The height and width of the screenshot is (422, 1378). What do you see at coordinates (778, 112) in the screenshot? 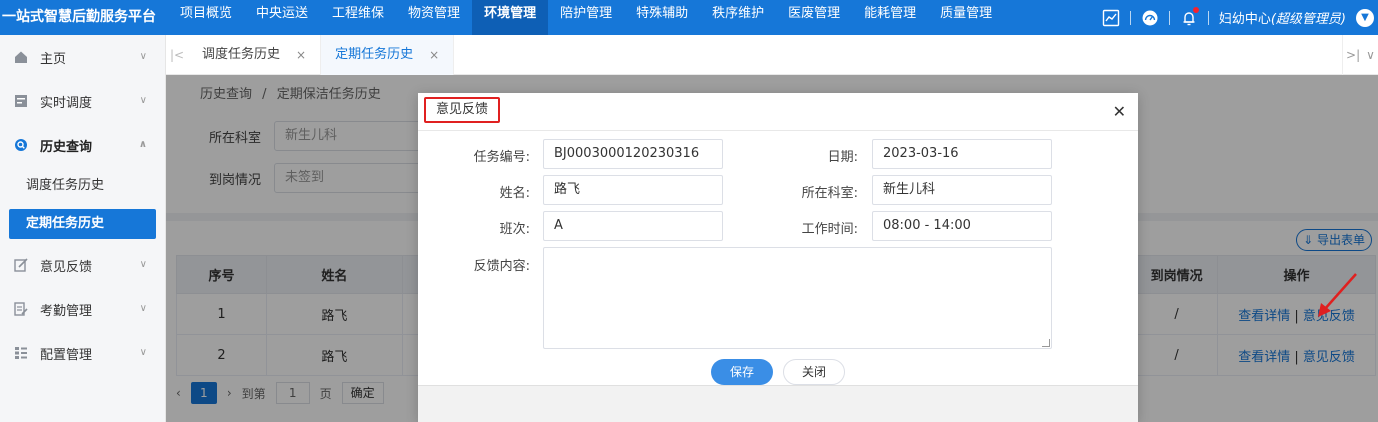
I see `modal-header: 意见反馈 ✕` at bounding box center [778, 112].